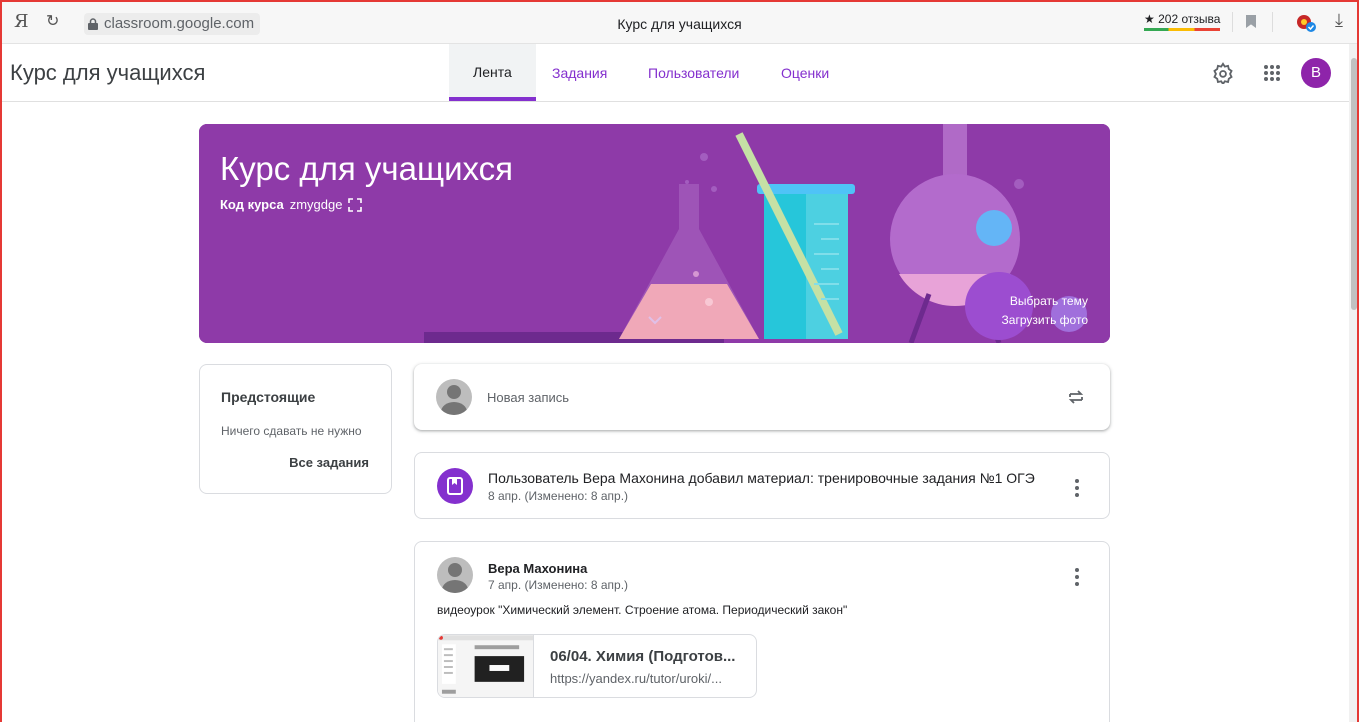 The width and height of the screenshot is (1359, 722). I want to click on fullscreen-icon, so click(355, 204).